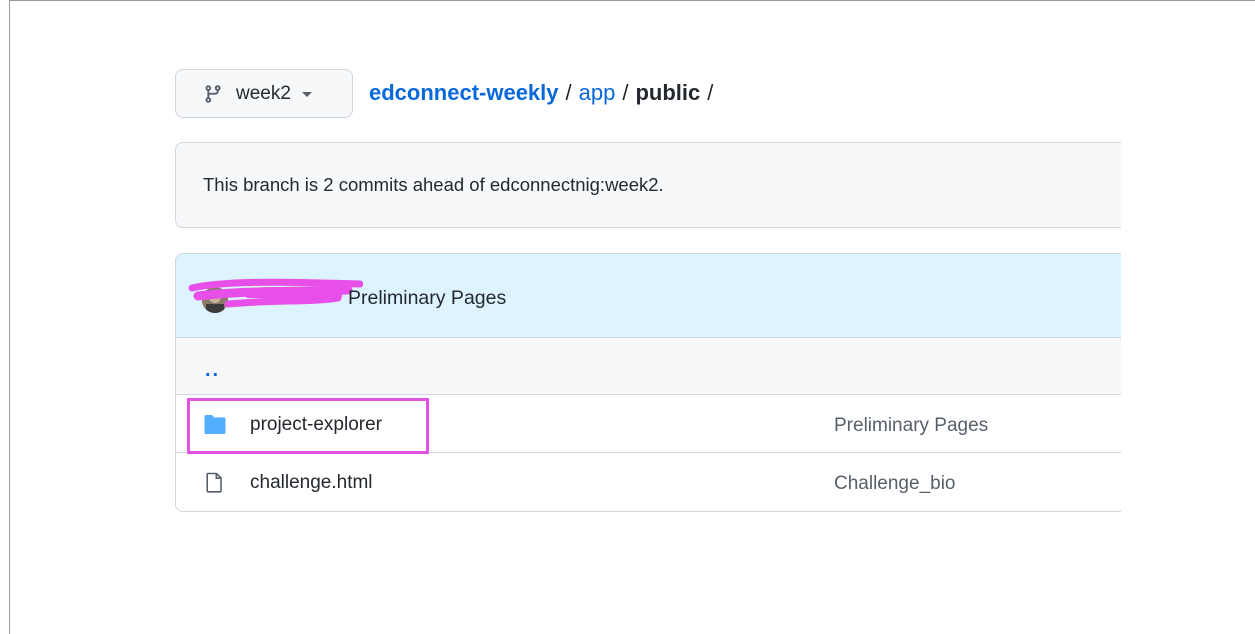 This screenshot has width=1255, height=634. What do you see at coordinates (597, 93) in the screenshot?
I see `breadcrumb-folder-link: app` at bounding box center [597, 93].